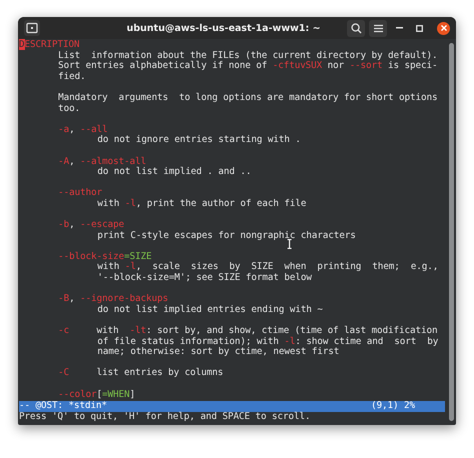 The height and width of the screenshot is (458, 474). I want to click on terminal-line: -a, --all, so click(83, 129).